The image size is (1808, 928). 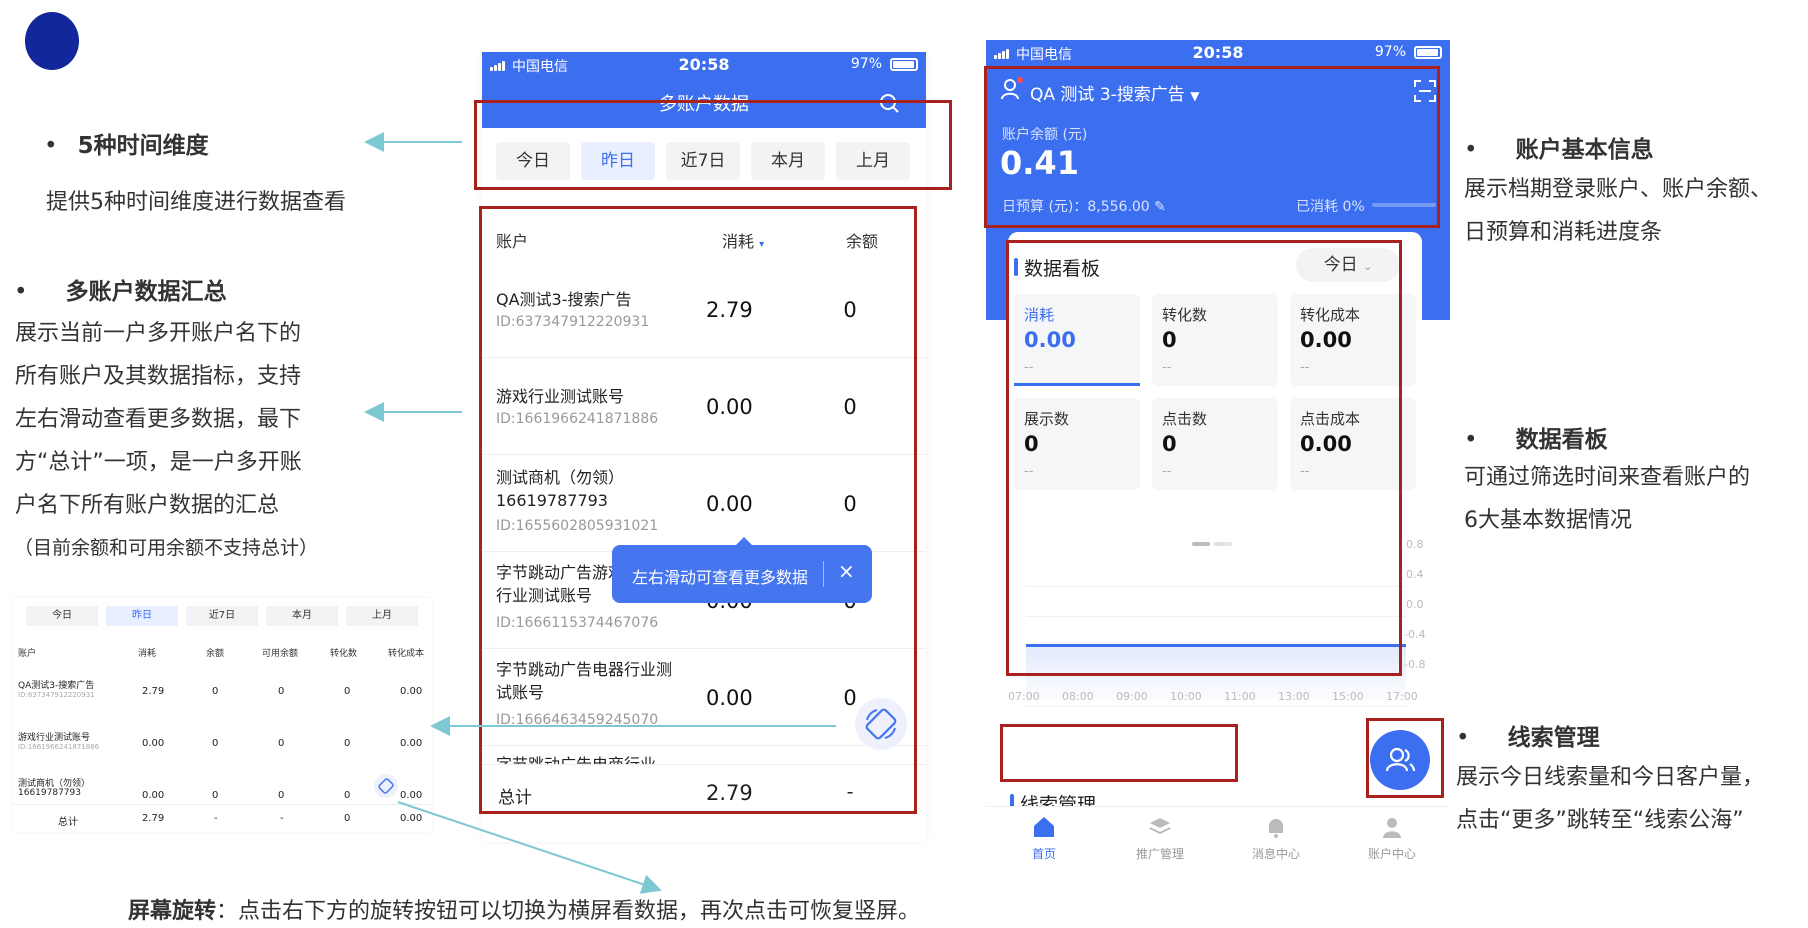 I want to click on home-icon, so click(x=1044, y=827).